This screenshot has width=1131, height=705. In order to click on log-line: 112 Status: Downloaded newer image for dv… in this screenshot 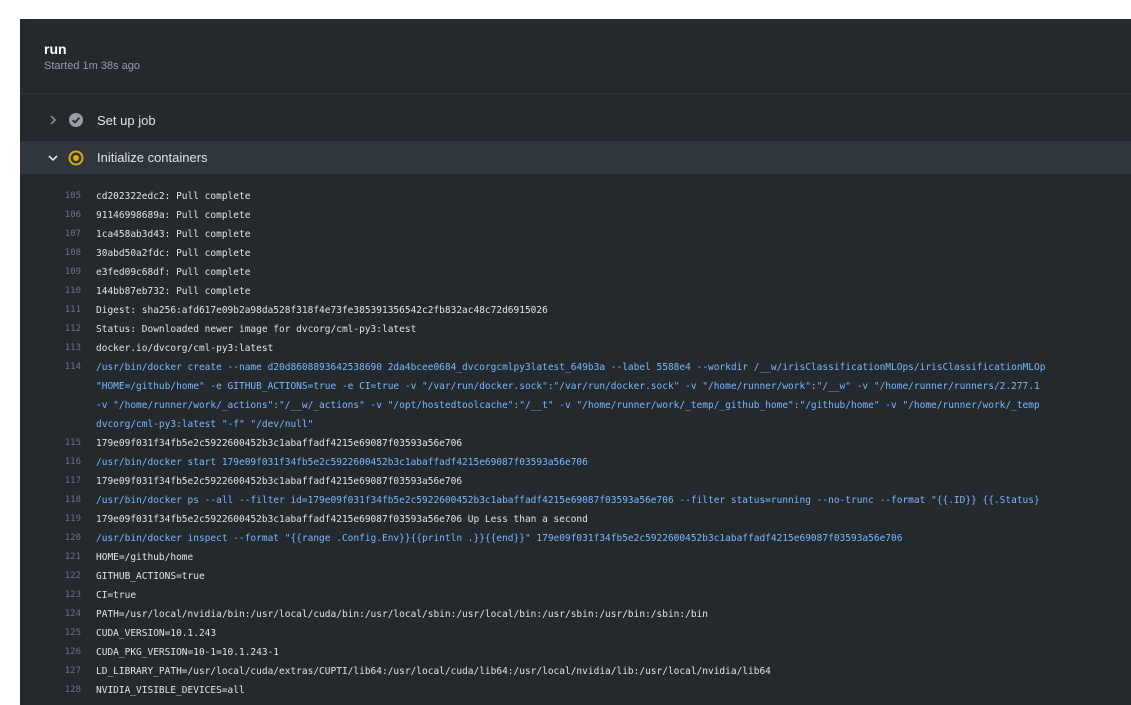, I will do `click(575, 329)`.